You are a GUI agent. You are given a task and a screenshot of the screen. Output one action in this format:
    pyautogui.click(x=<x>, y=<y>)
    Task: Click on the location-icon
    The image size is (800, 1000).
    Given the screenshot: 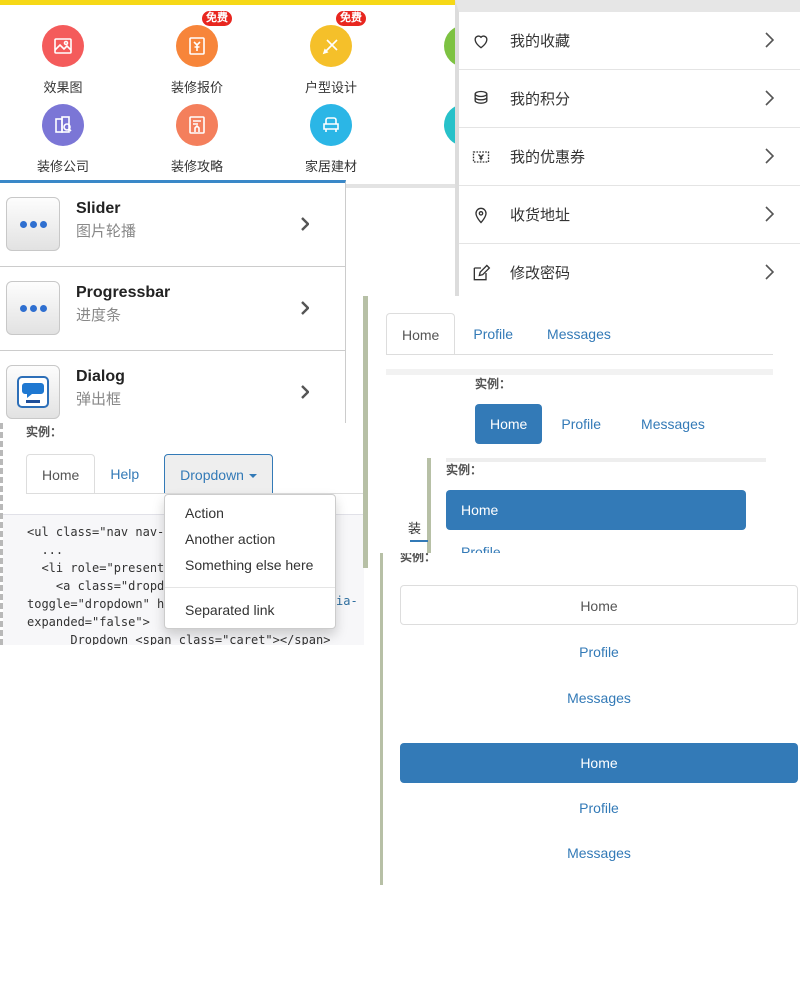 What is the action you would take?
    pyautogui.click(x=481, y=215)
    